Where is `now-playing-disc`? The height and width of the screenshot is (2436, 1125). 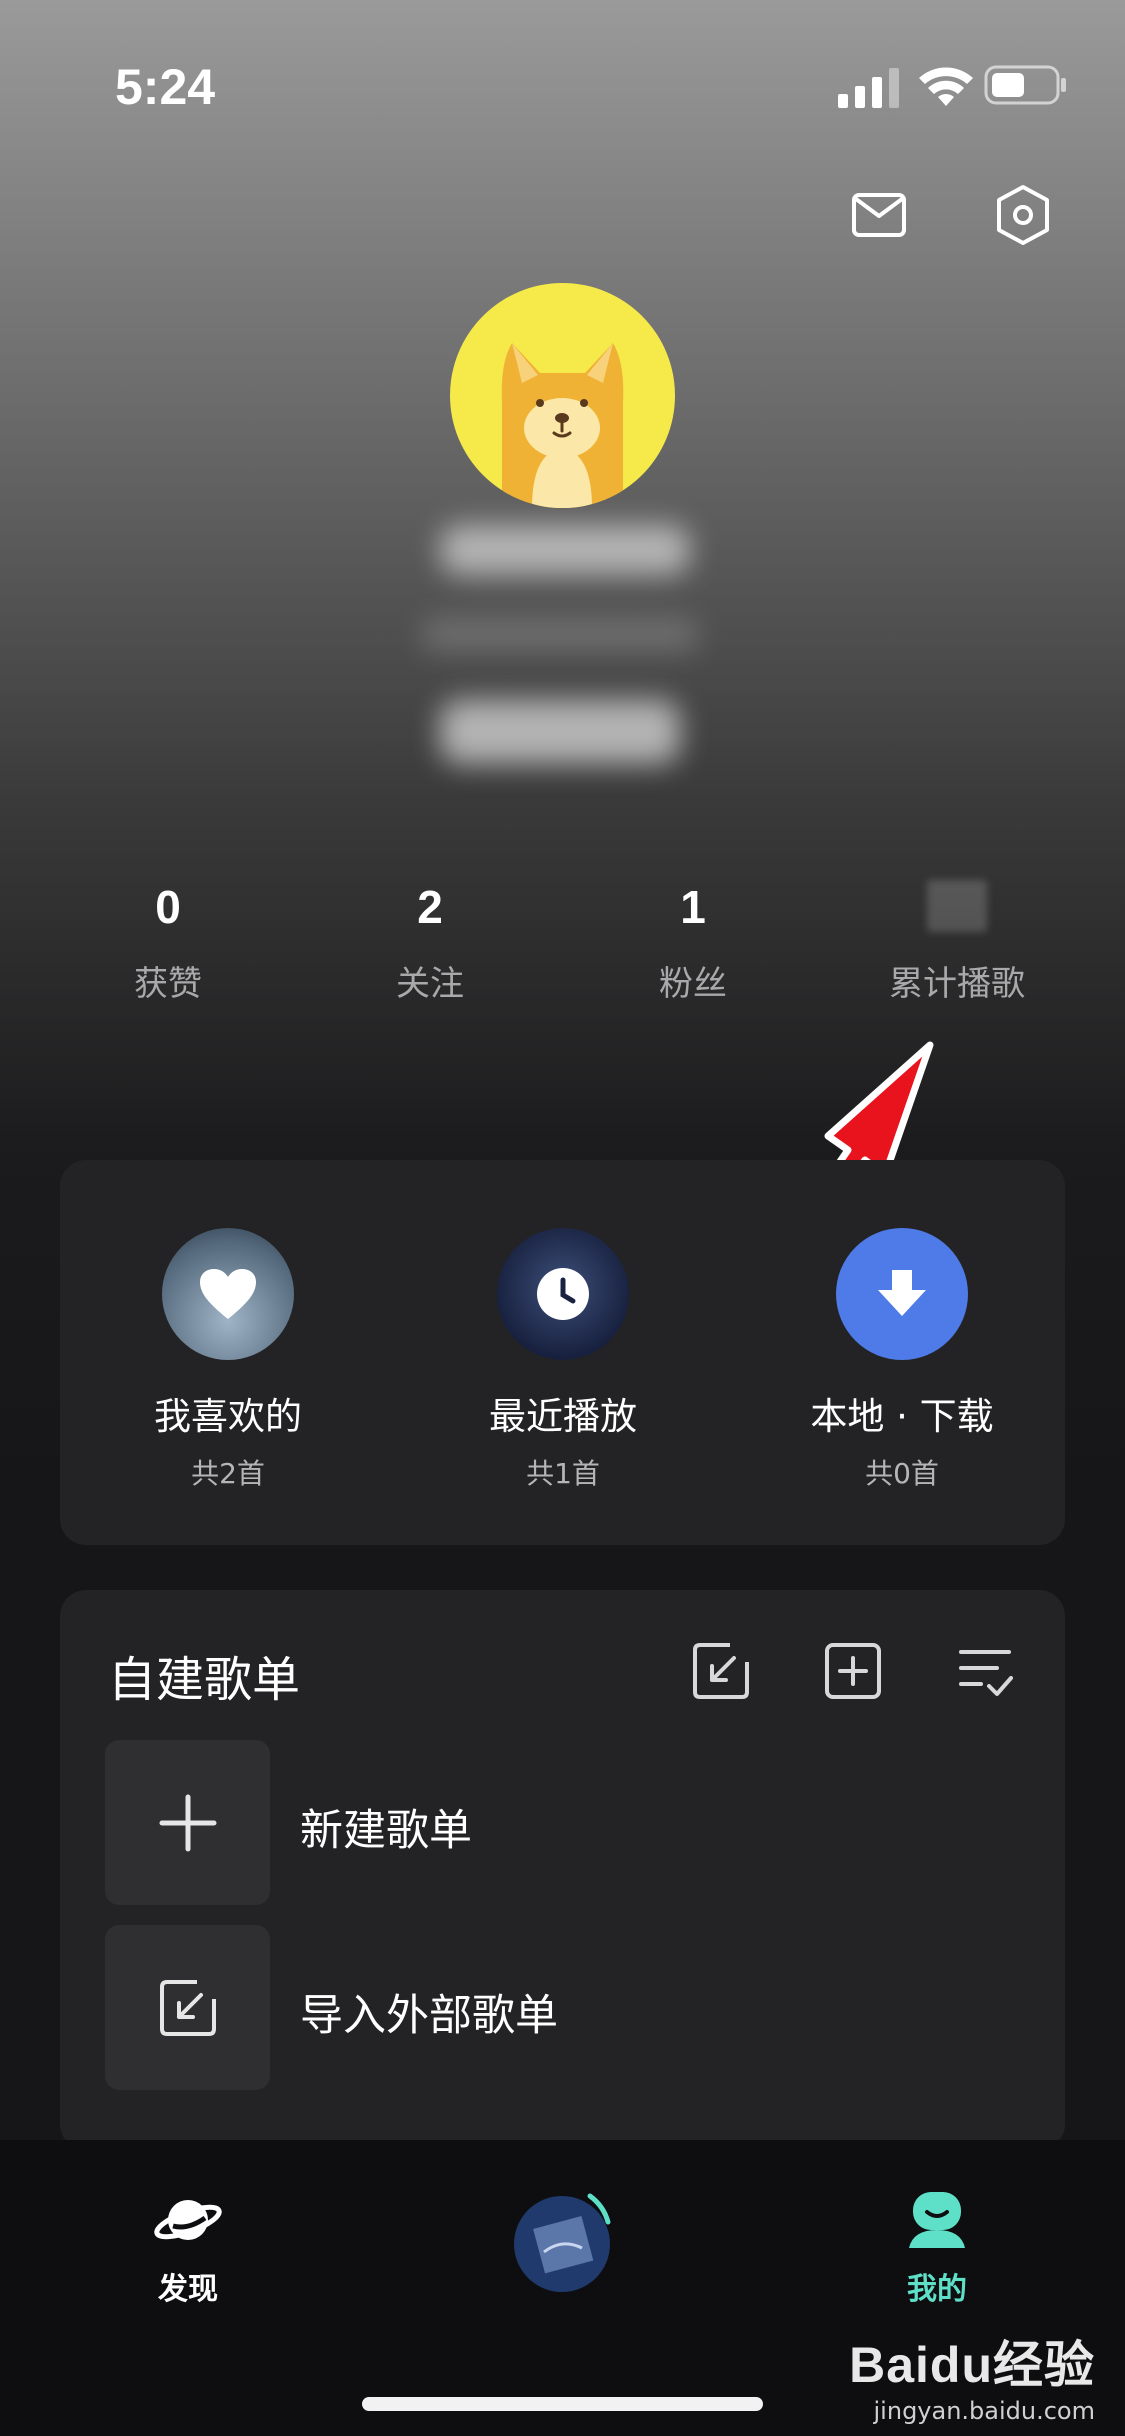 now-playing-disc is located at coordinates (562, 2244).